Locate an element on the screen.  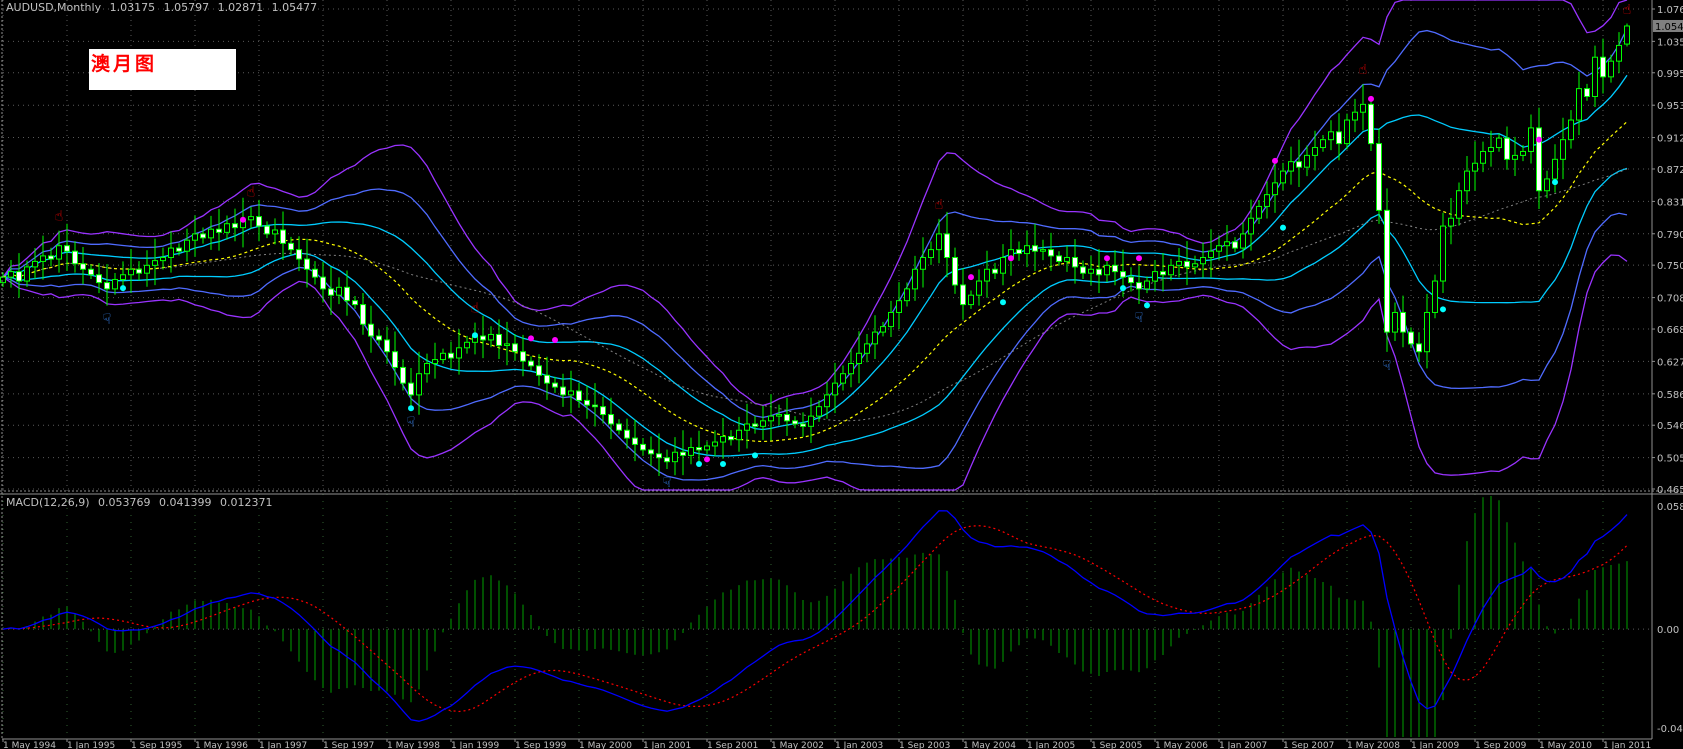
price-tick-label: 1.0352 is located at coordinates (1670, 42).